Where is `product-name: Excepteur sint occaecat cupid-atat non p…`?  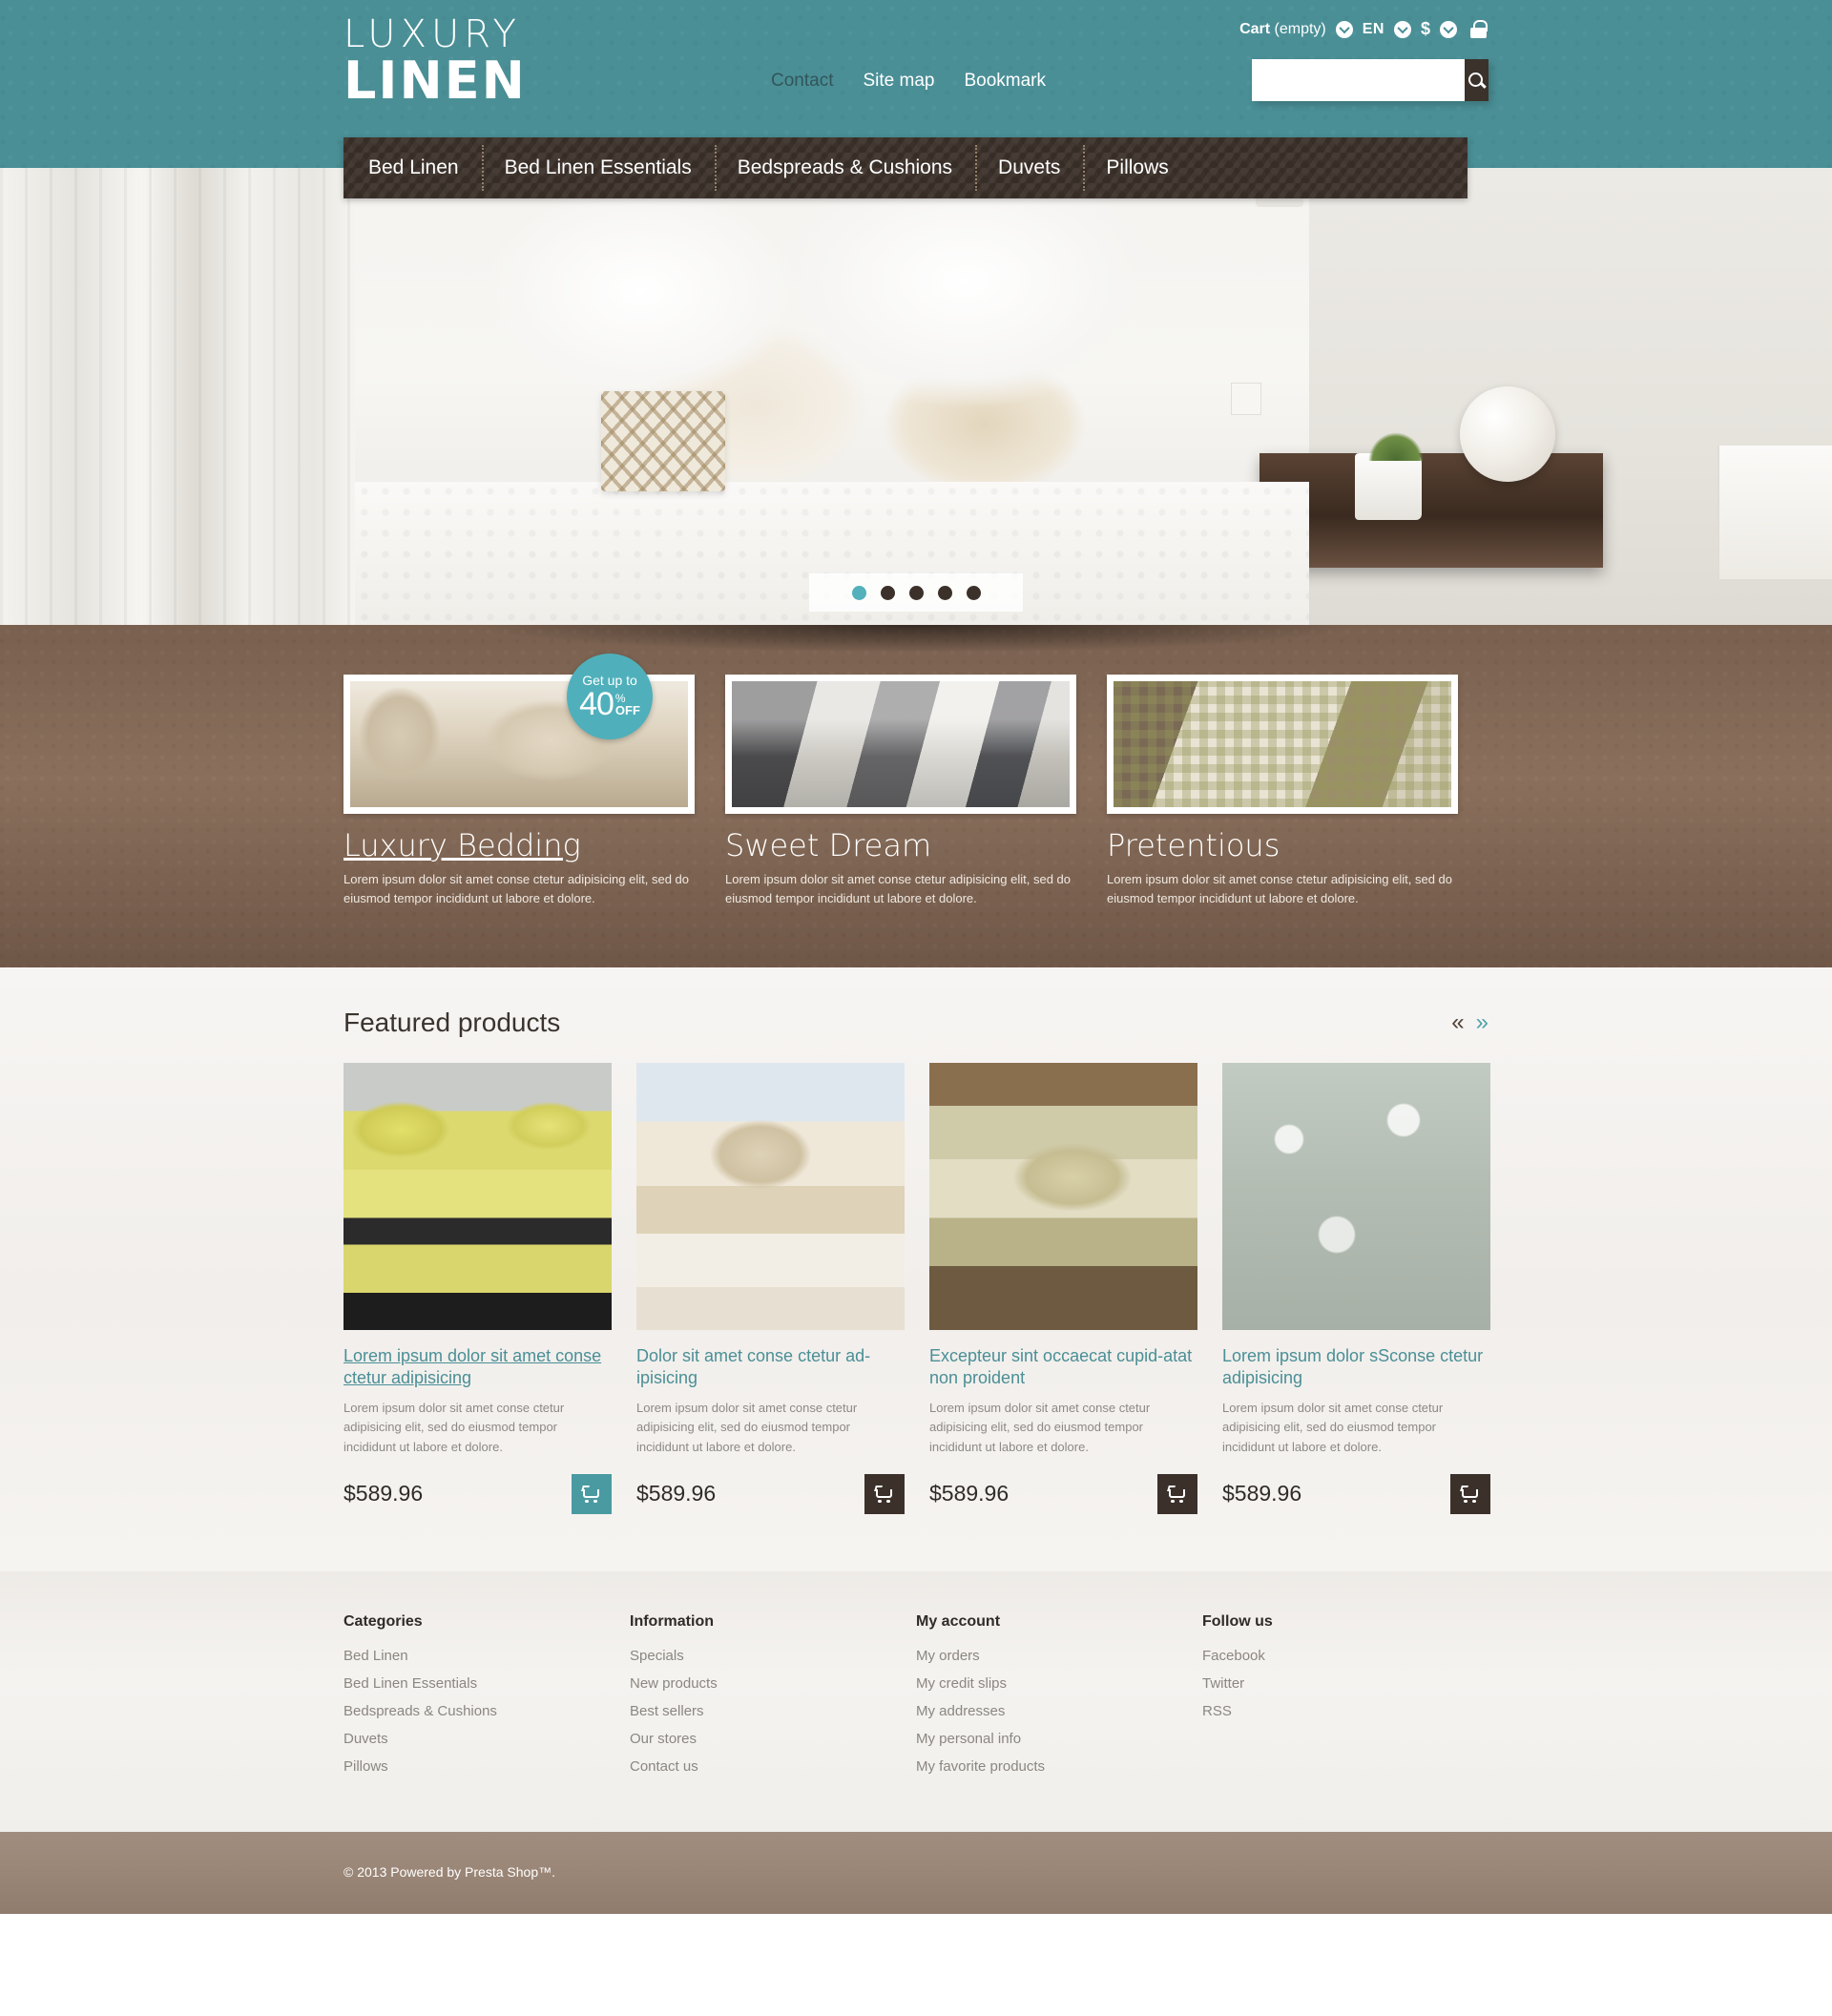 product-name: Excepteur sint occaecat cupid-atat non p… is located at coordinates (1063, 1367).